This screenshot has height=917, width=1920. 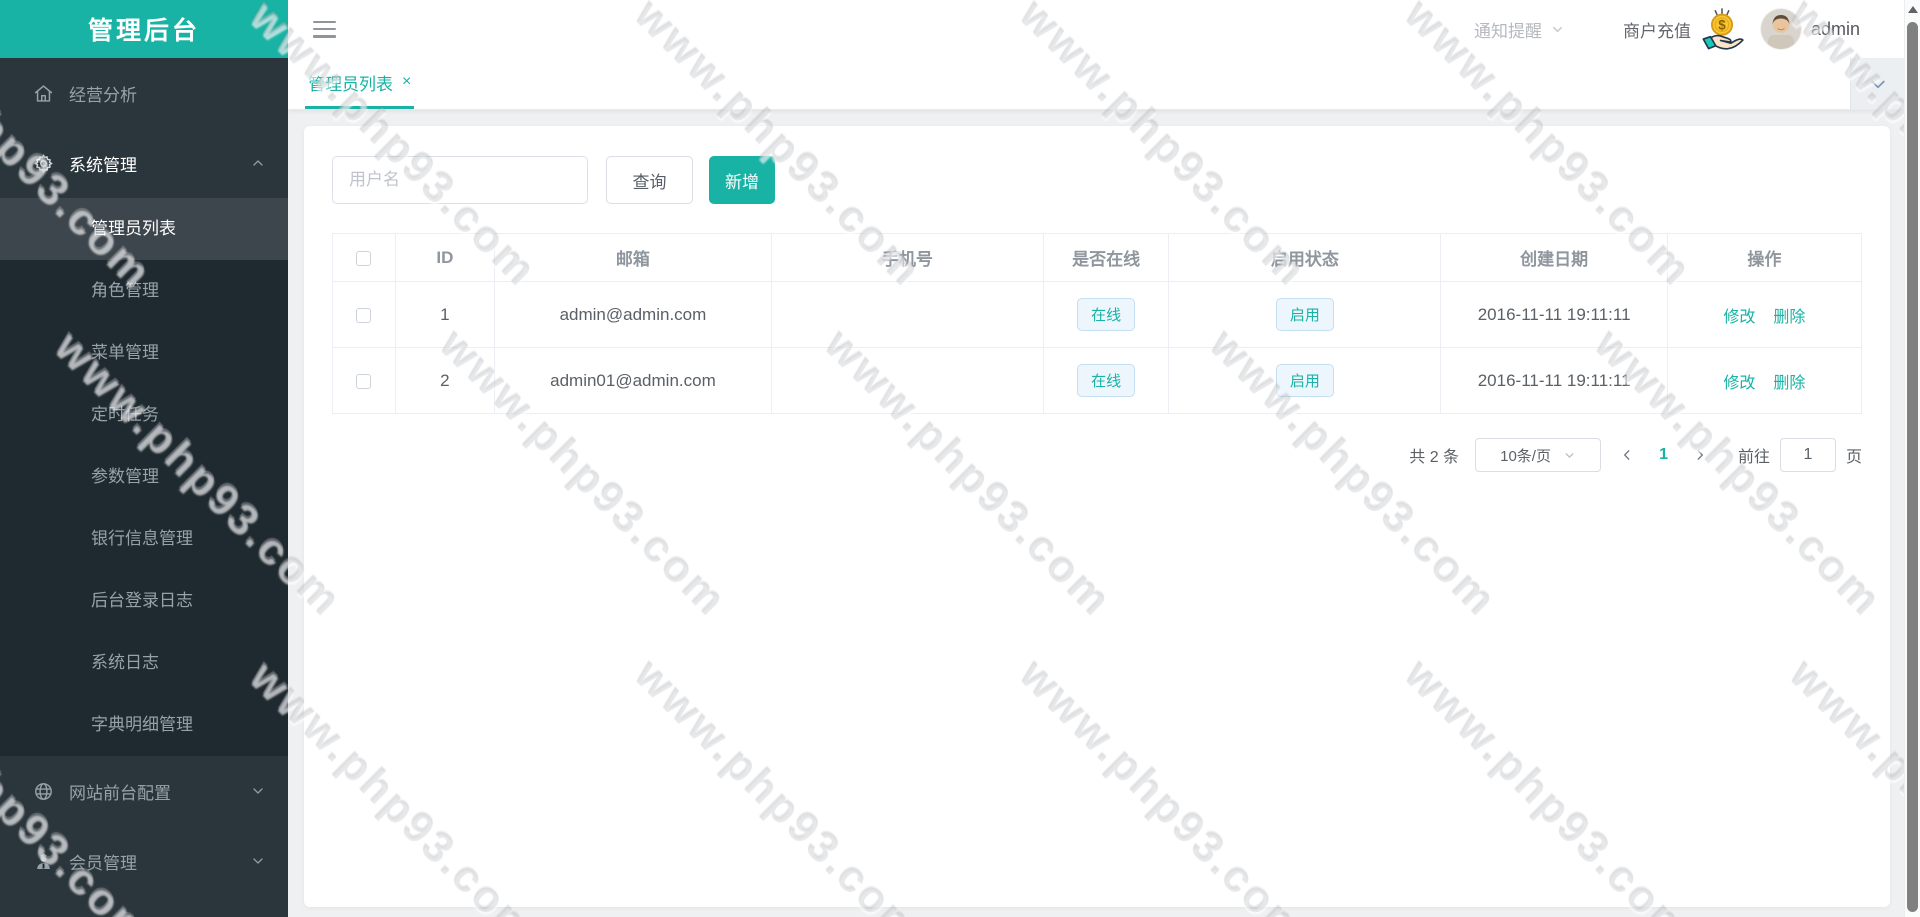 I want to click on sidebar-item-member-management: 会员管理, so click(x=144, y=861).